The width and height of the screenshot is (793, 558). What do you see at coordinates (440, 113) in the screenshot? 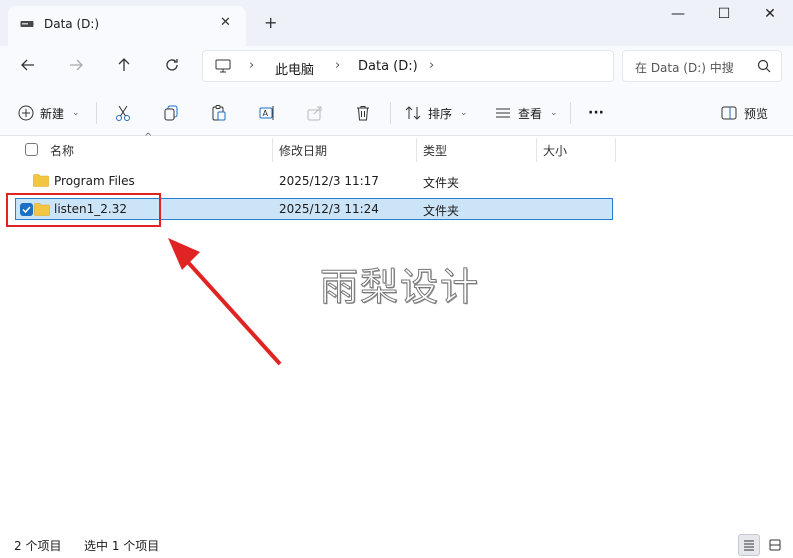
I see `sort-button-label: 排序` at bounding box center [440, 113].